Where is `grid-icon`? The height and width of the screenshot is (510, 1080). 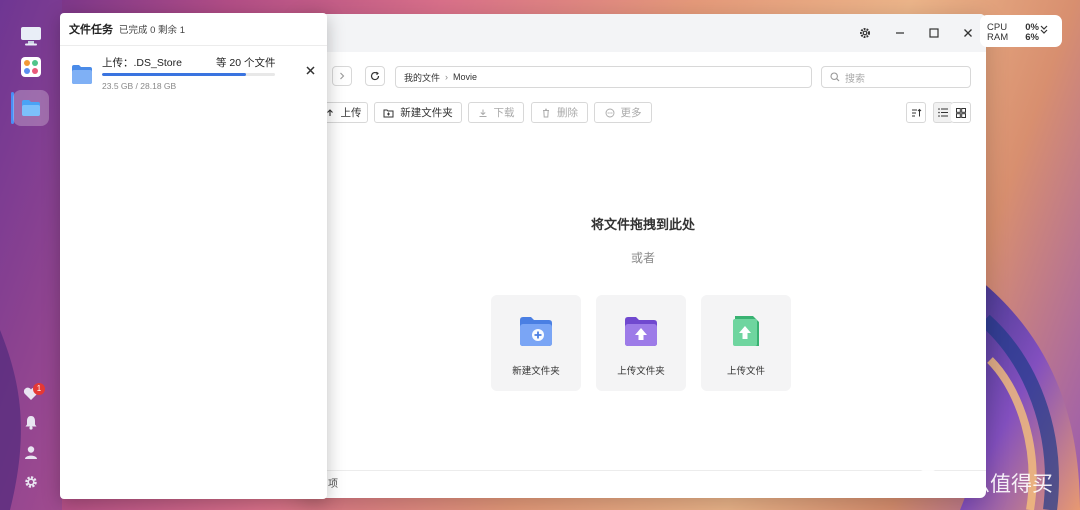 grid-icon is located at coordinates (960, 112).